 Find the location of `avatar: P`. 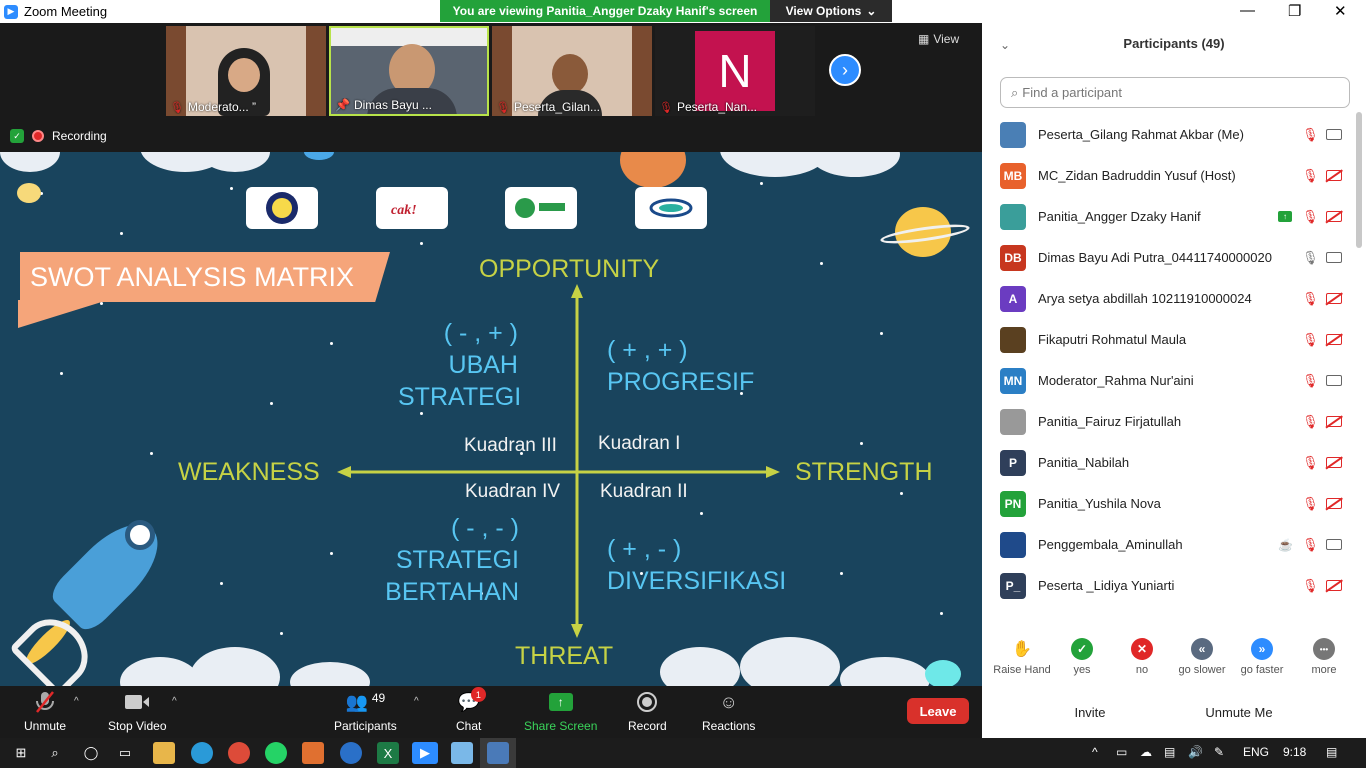

avatar: P is located at coordinates (1013, 462).